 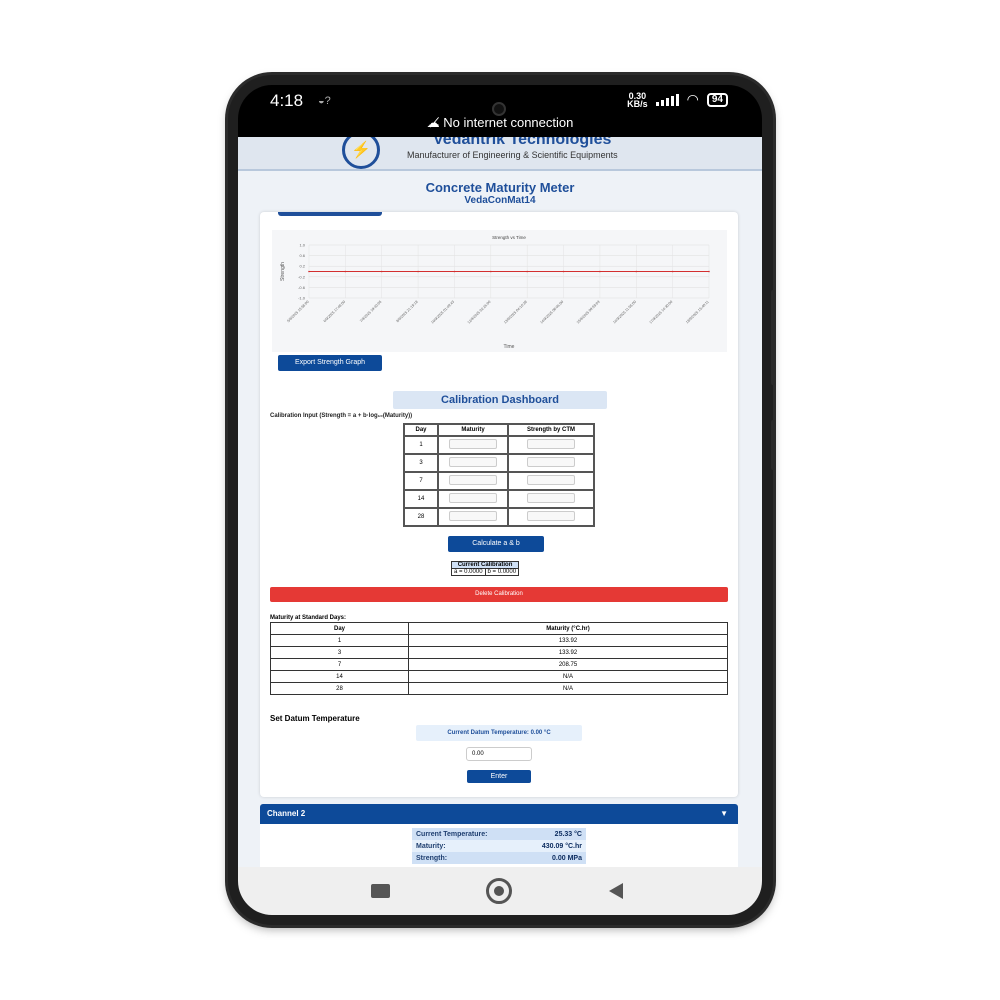 What do you see at coordinates (499, 834) in the screenshot?
I see `table-row: Current Temperature: 25.33 °C` at bounding box center [499, 834].